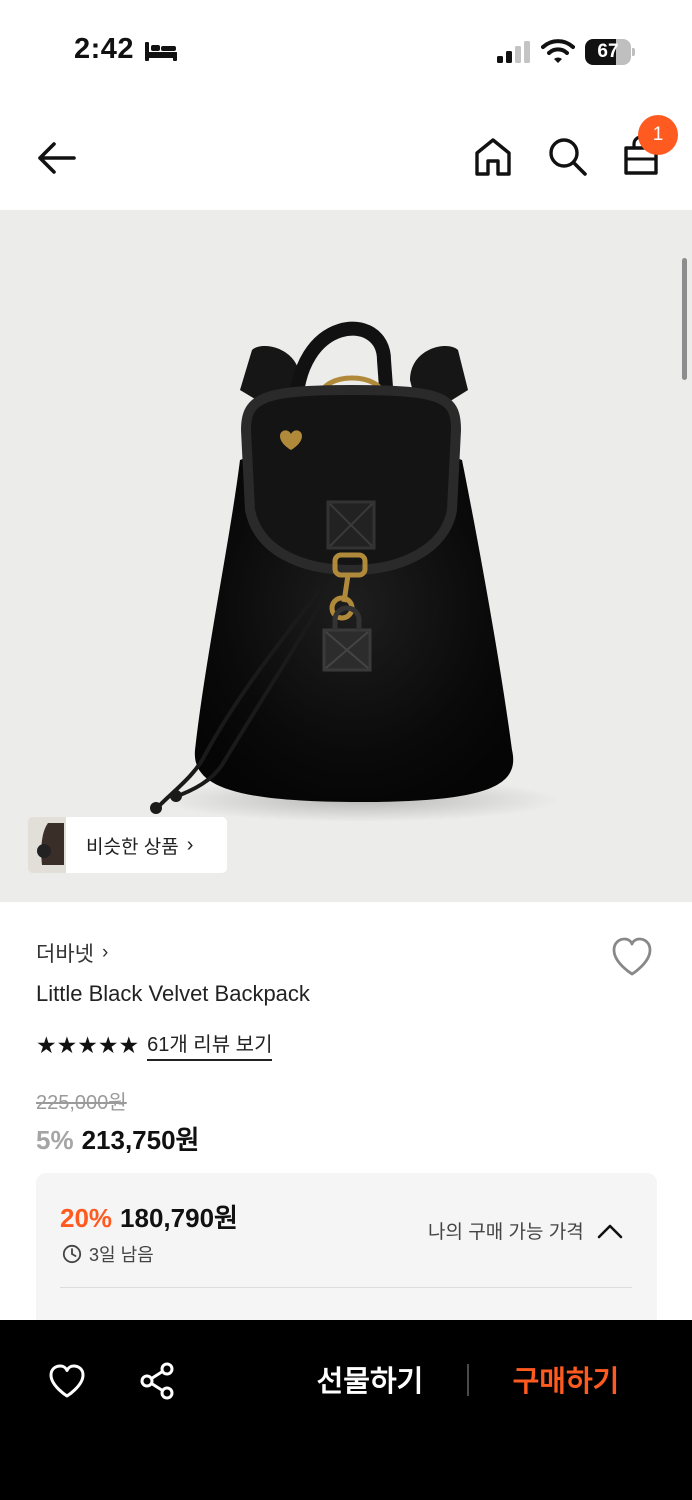 The width and height of the screenshot is (692, 1500). I want to click on coupon-discount-rate: 20%, so click(86, 1218).